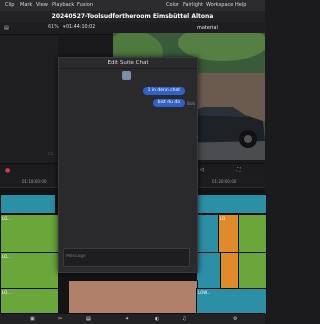  I want to click on menu-item-color: Color, so click(172, 5).